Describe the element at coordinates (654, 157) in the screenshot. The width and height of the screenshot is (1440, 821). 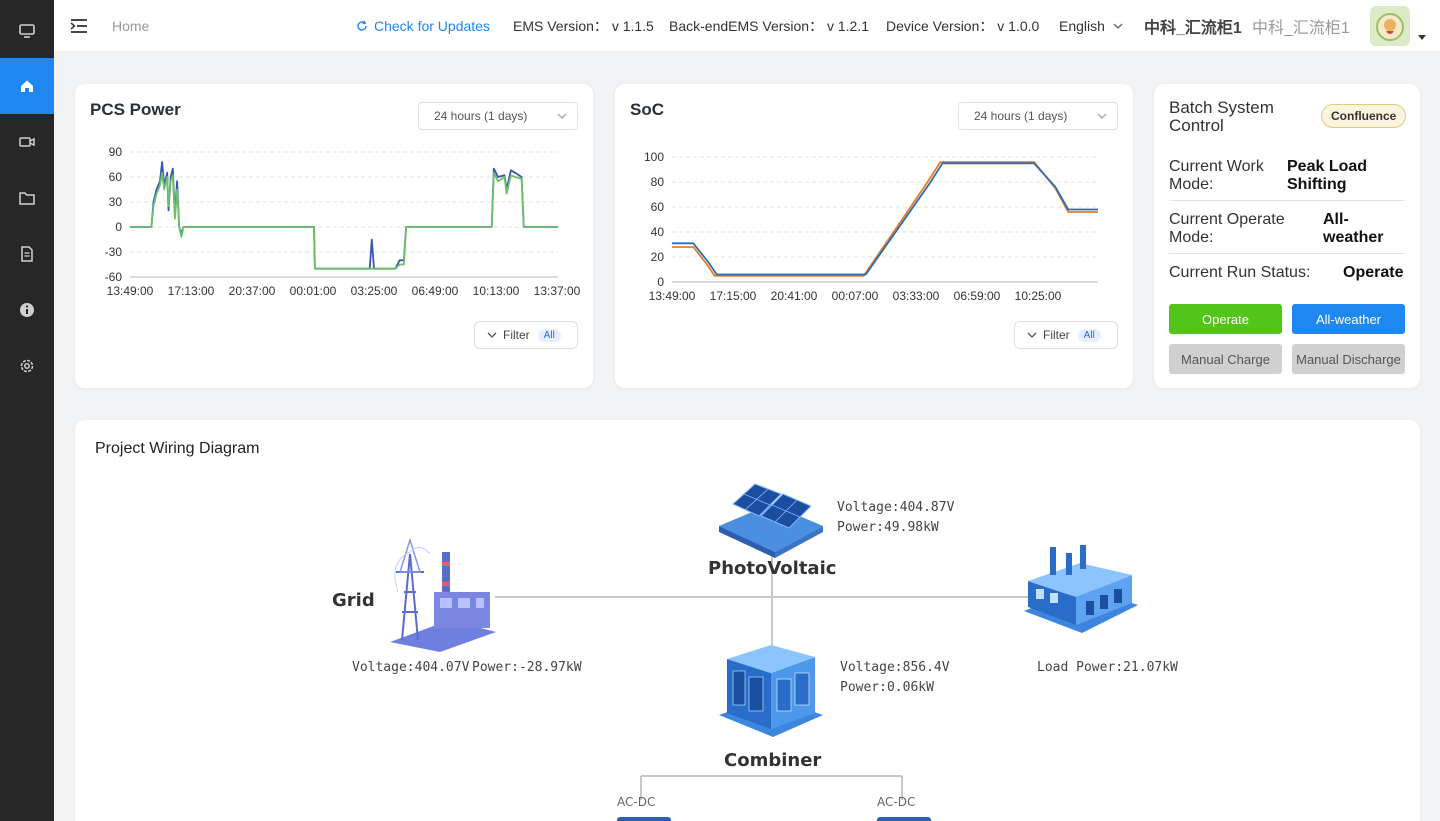
I see `y-tick-label: 100` at that location.